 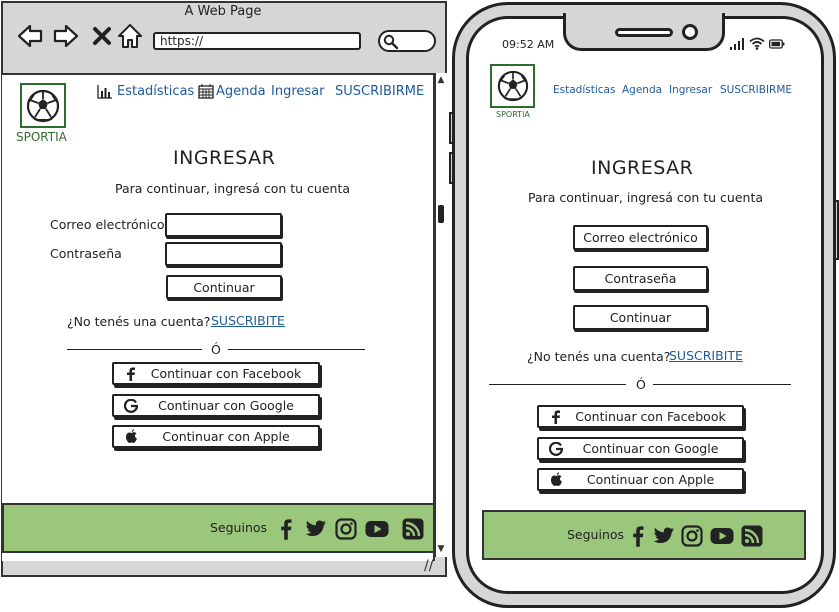 What do you see at coordinates (241, 91) in the screenshot?
I see `nav-agenda-link: Agenda` at bounding box center [241, 91].